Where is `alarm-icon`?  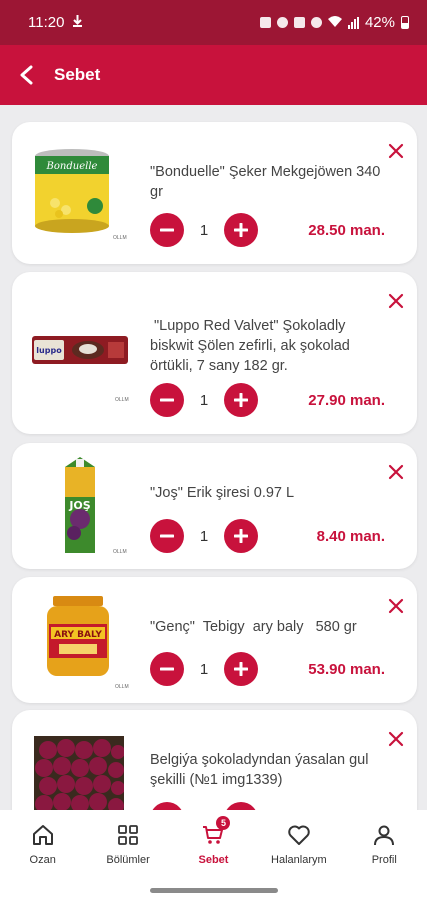
alarm-icon is located at coordinates (282, 22).